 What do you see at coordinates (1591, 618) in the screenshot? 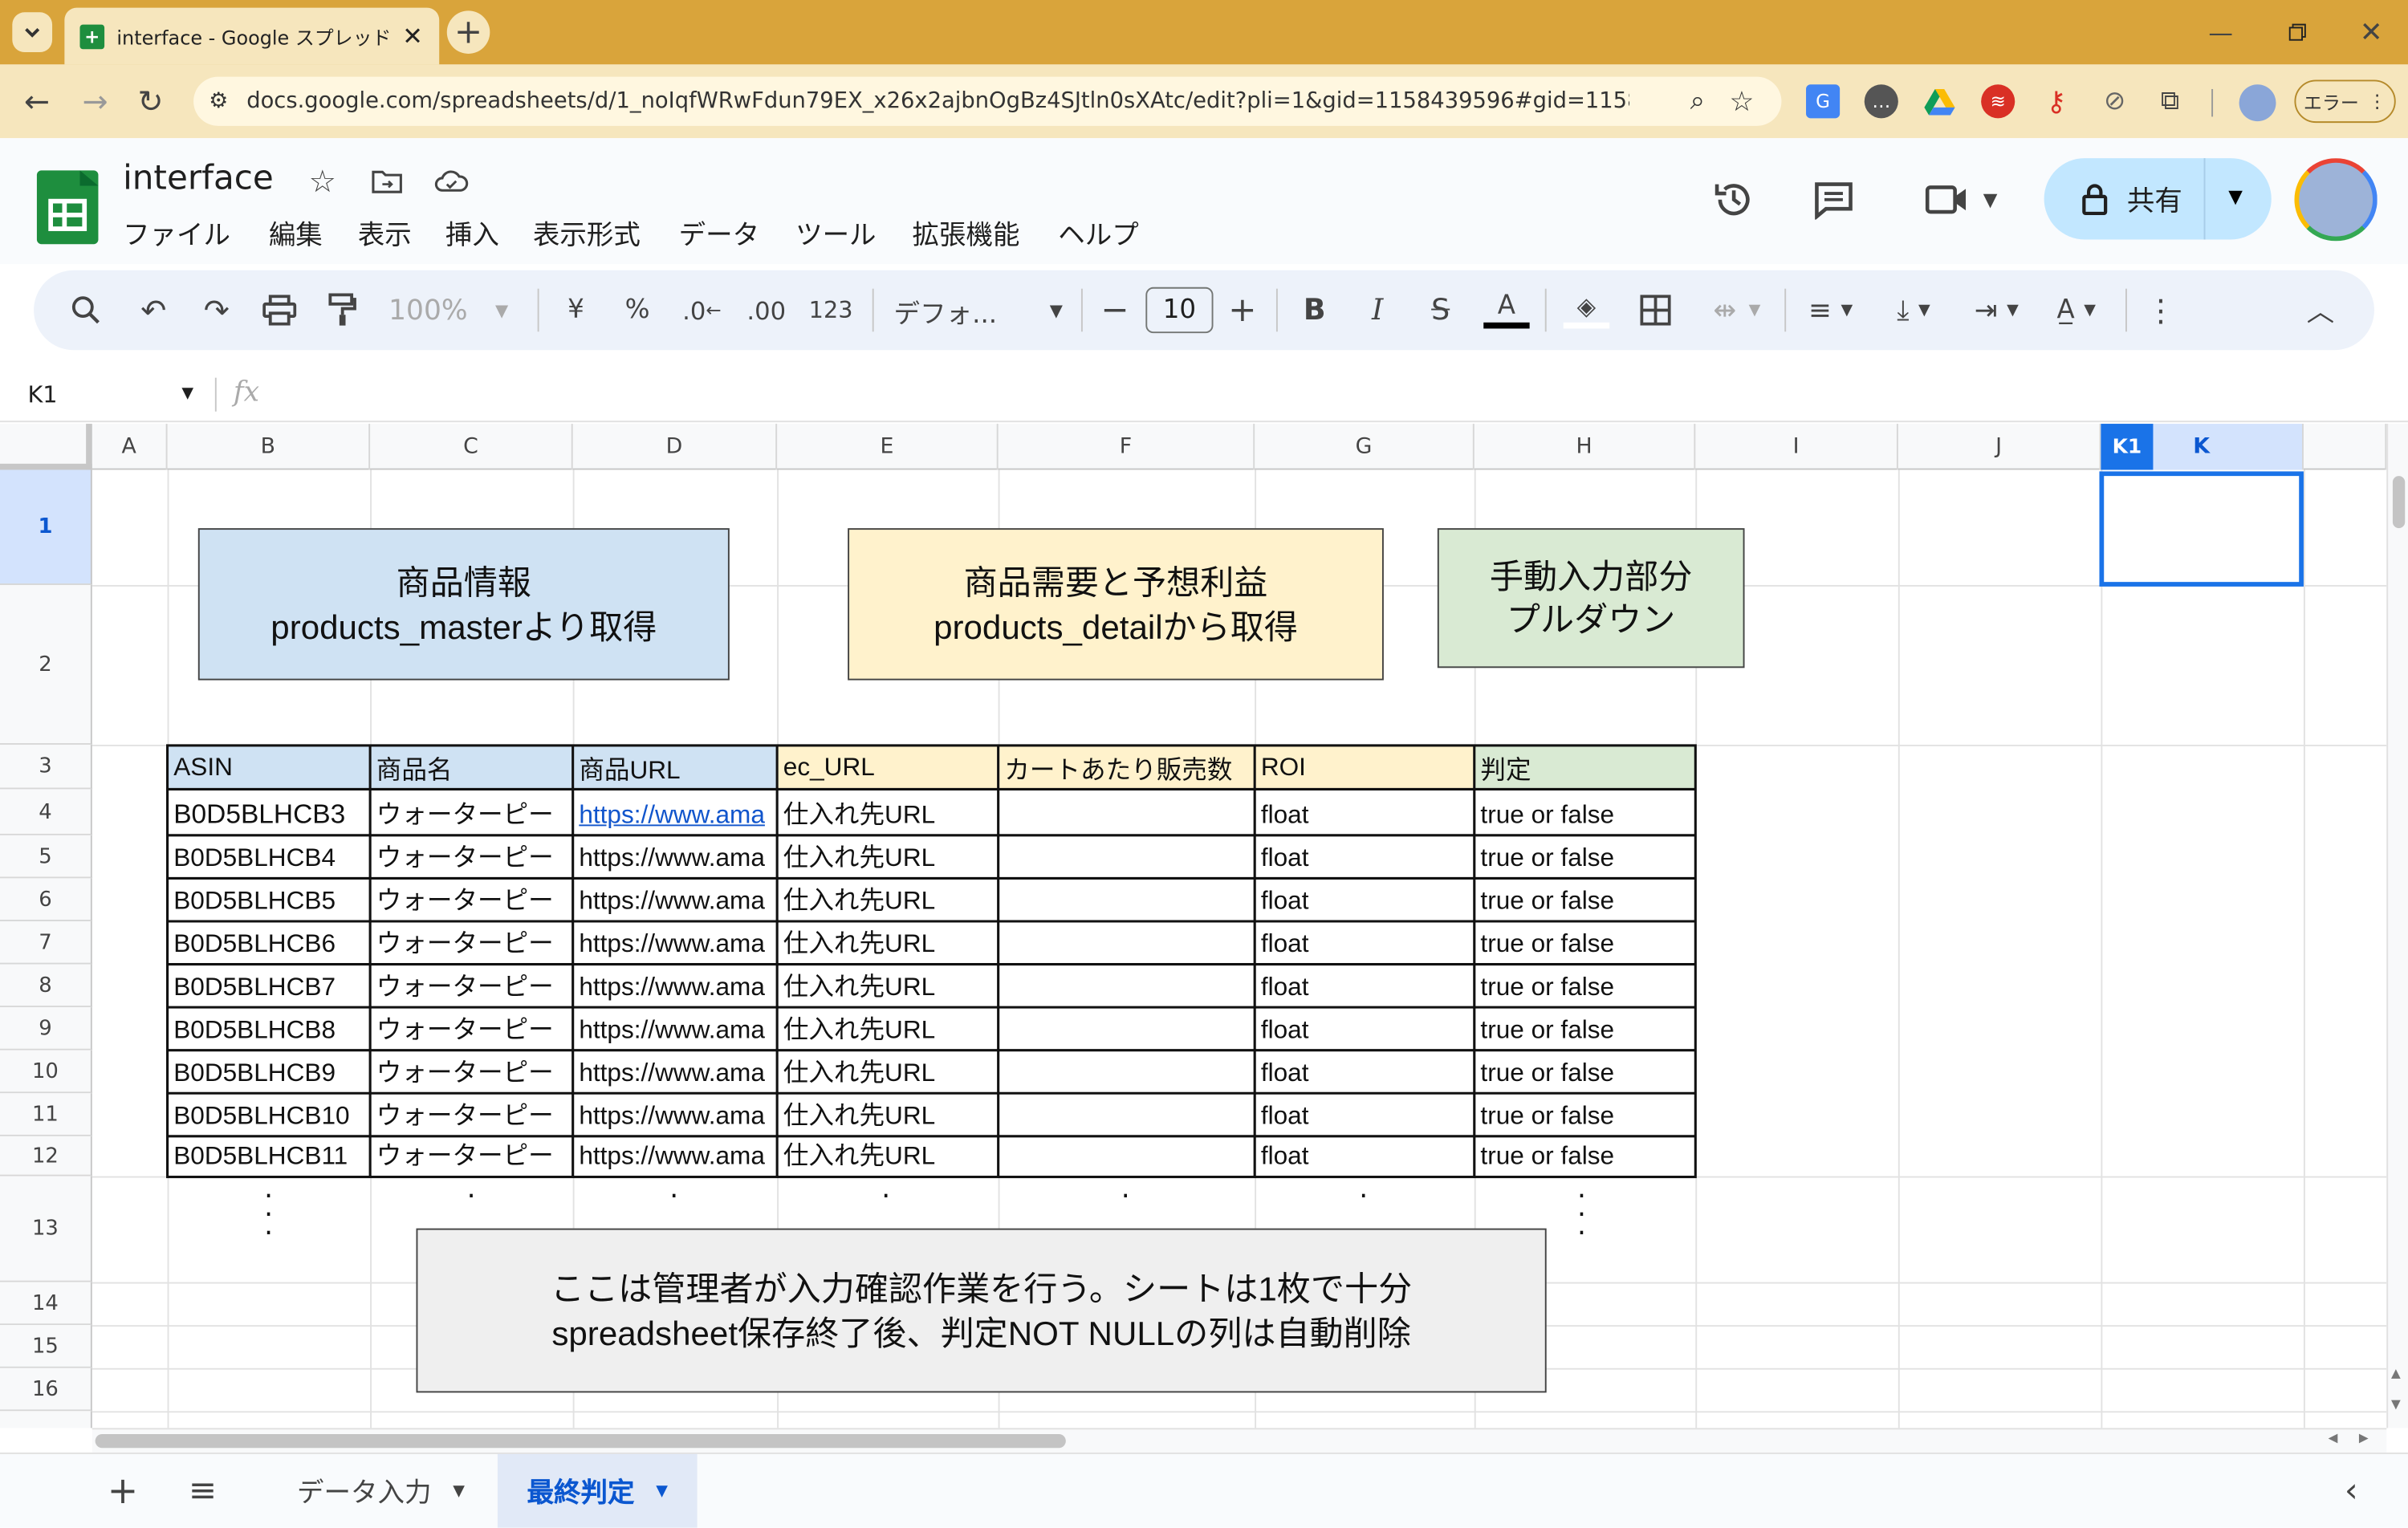
I see `manual-input-line2: プルダウン` at bounding box center [1591, 618].